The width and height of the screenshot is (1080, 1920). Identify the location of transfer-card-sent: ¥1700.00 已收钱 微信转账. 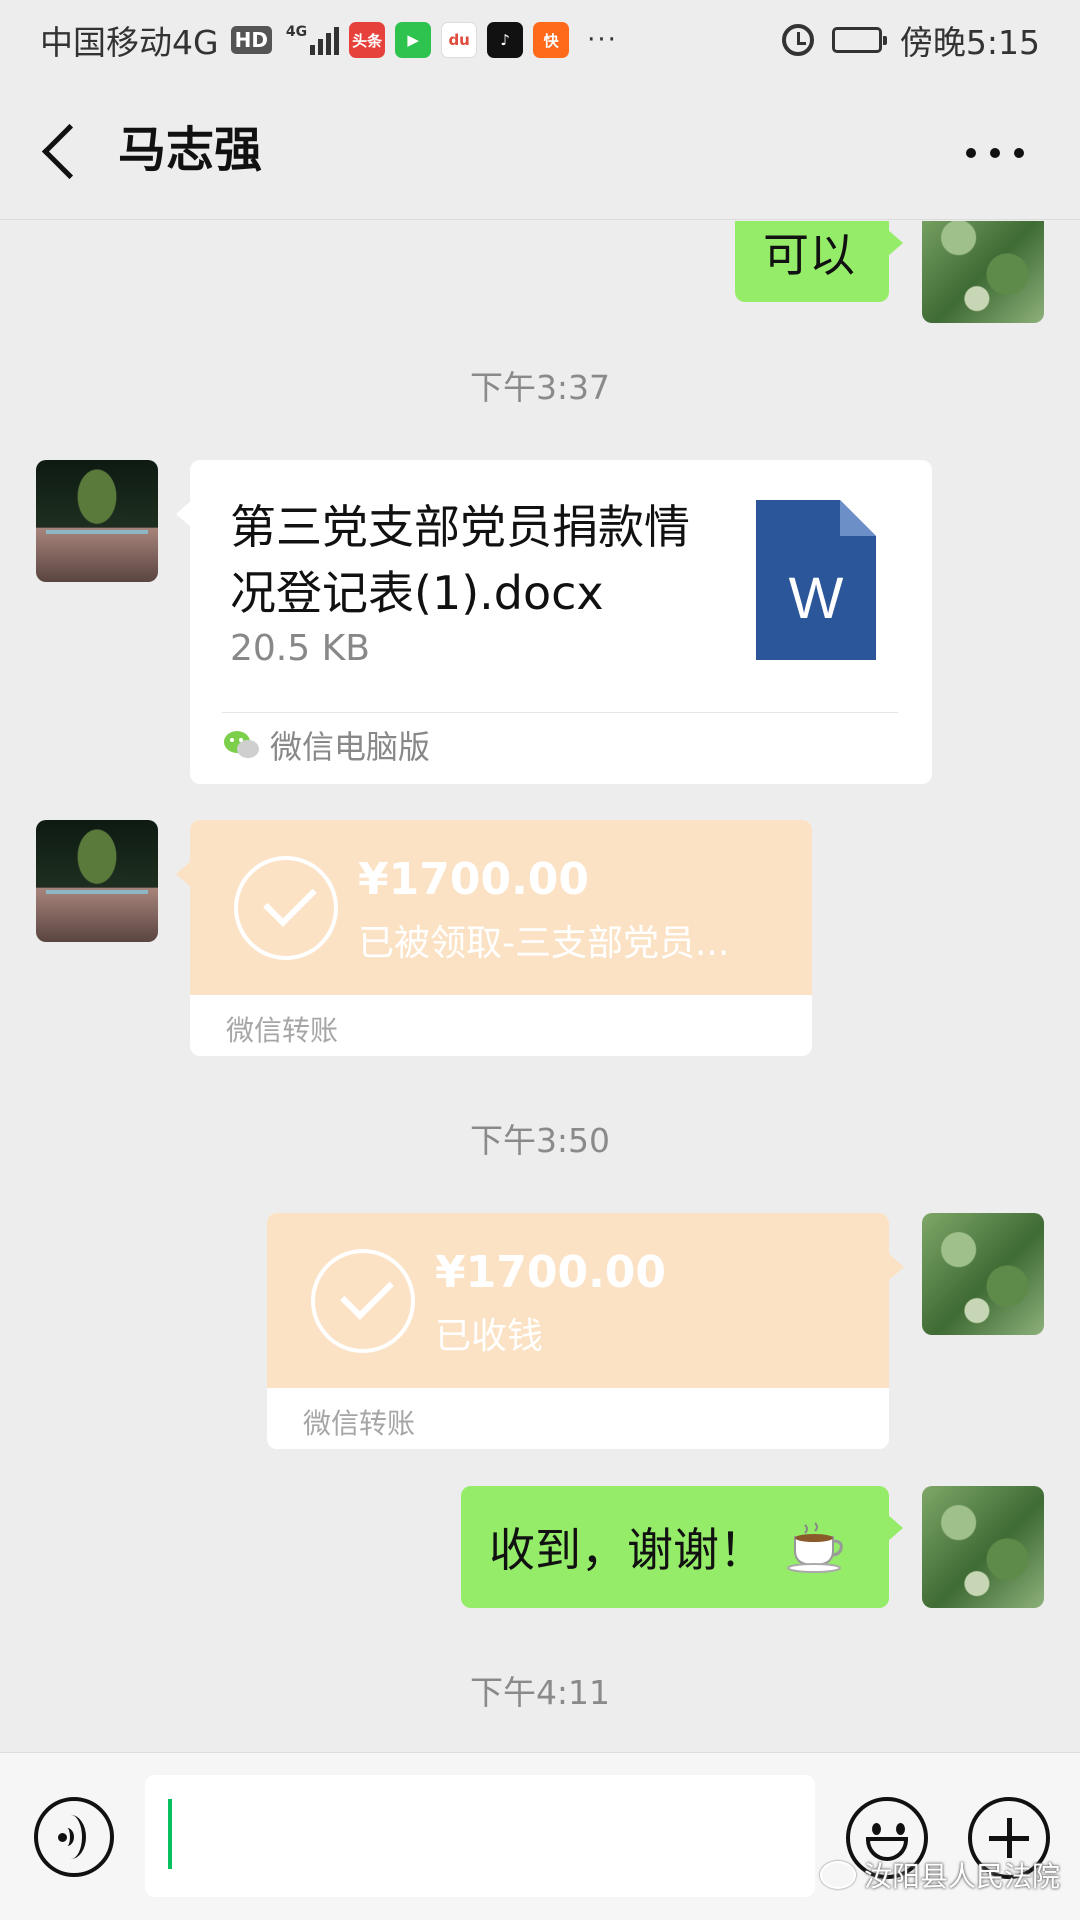
(578, 1331).